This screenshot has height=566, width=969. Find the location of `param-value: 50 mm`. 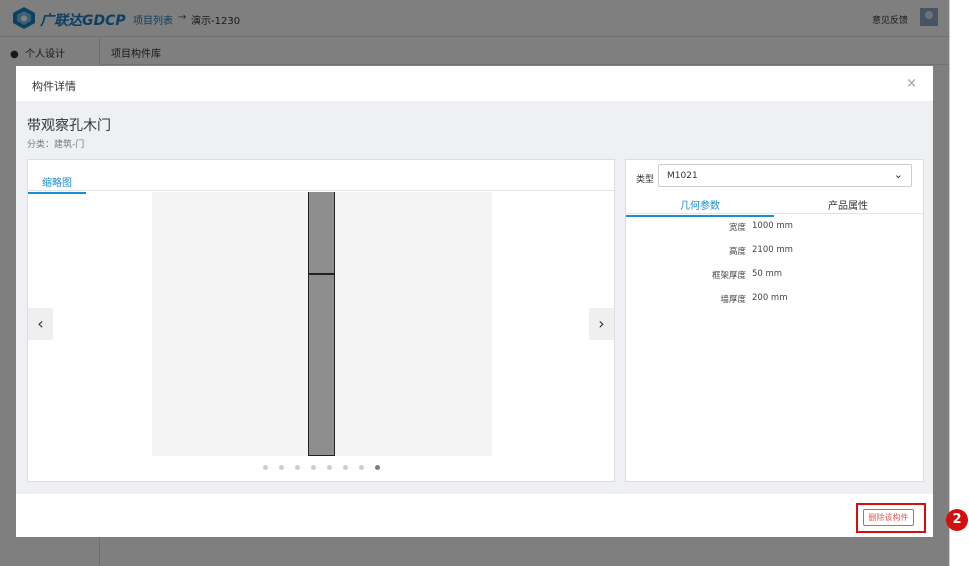

param-value: 50 mm is located at coordinates (767, 274).